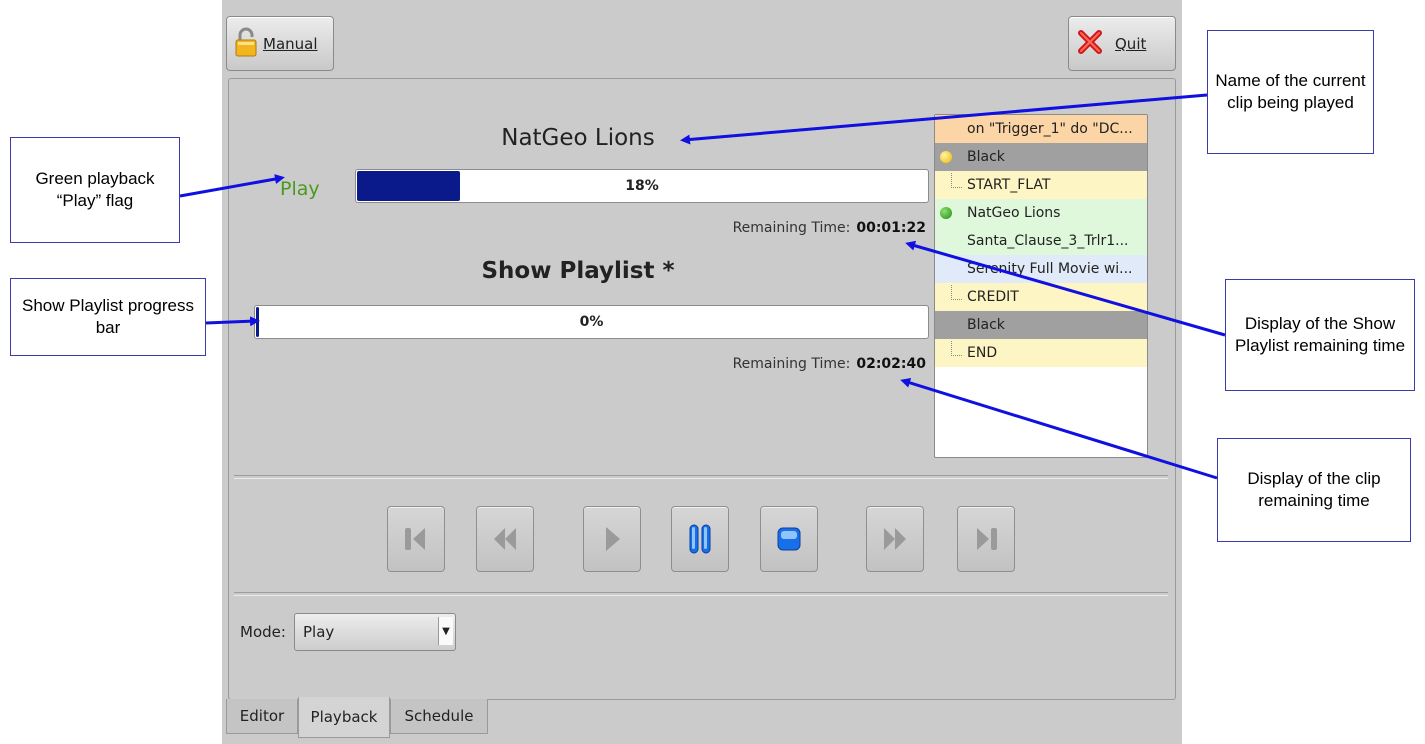 The width and height of the screenshot is (1425, 744). What do you see at coordinates (232, 321) in the screenshot?
I see `arrow-playlist-bar` at bounding box center [232, 321].